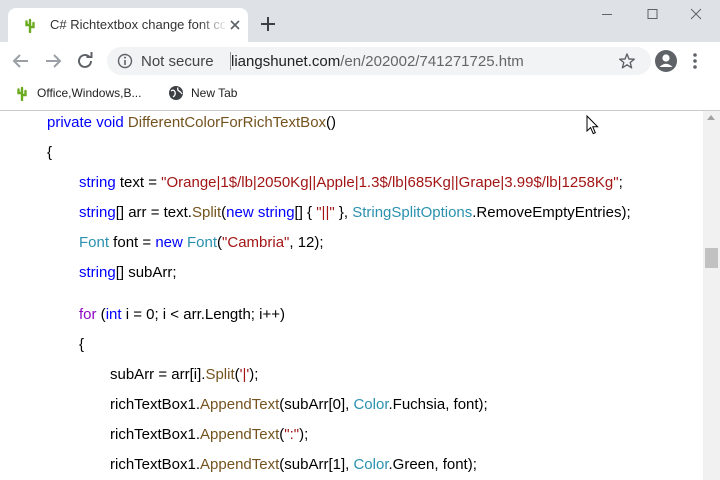 The height and width of the screenshot is (480, 720). I want to click on code-text: (, so click(101, 314).